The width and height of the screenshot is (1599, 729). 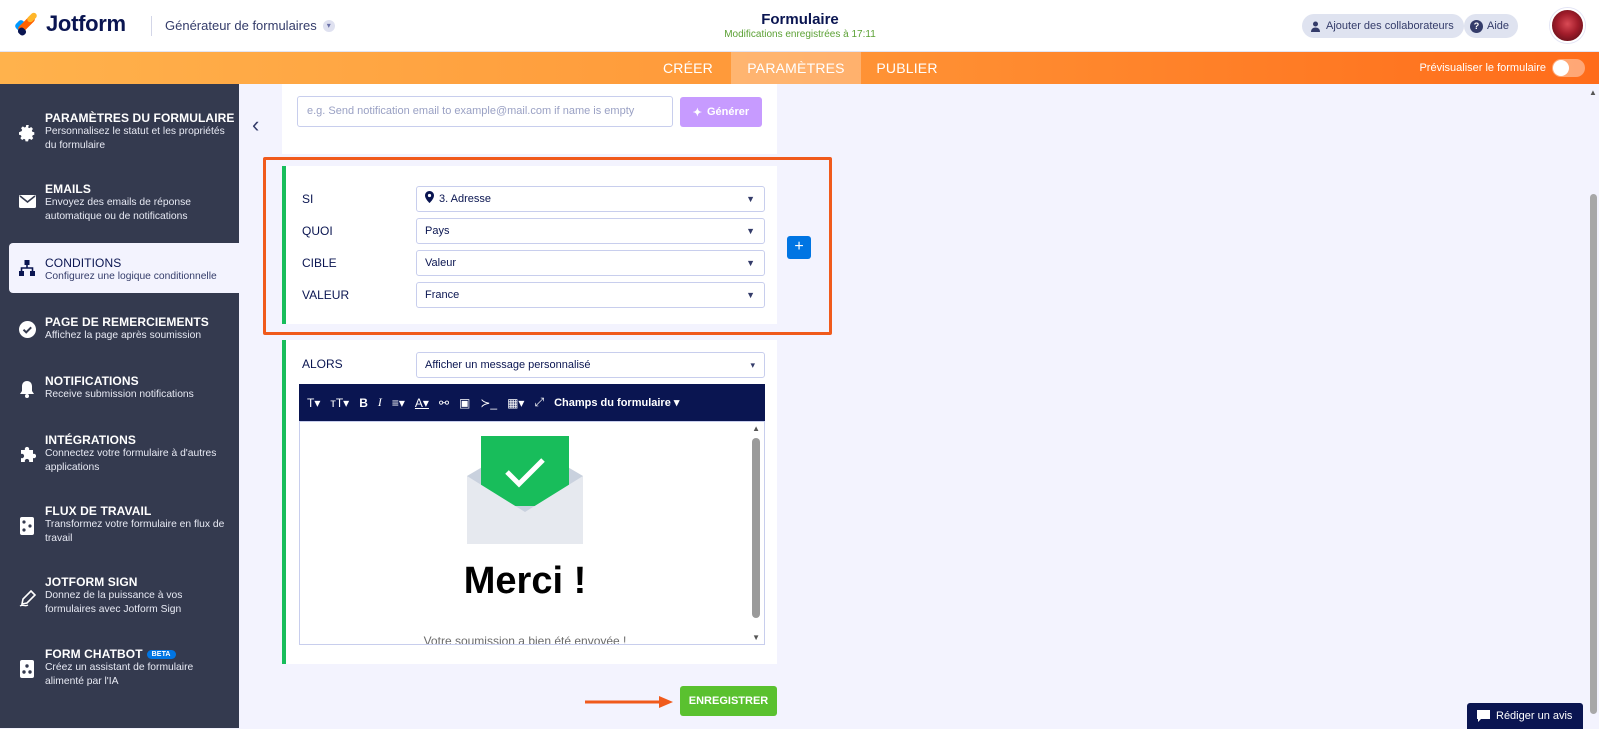 I want to click on sidebar-item-title: INTÉGRATIONS, so click(x=90, y=440).